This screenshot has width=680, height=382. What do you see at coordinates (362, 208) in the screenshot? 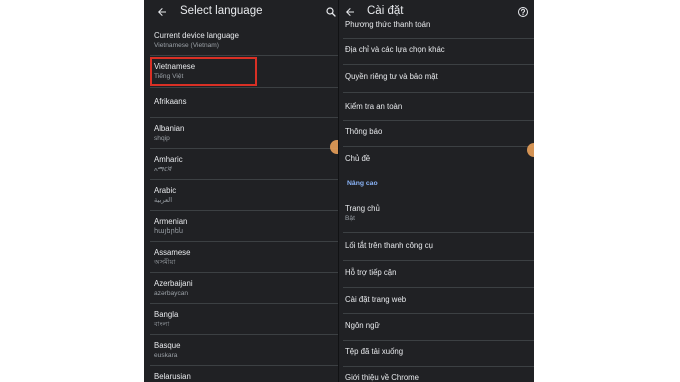
I see `settings-item-label: Trang chủ` at bounding box center [362, 208].